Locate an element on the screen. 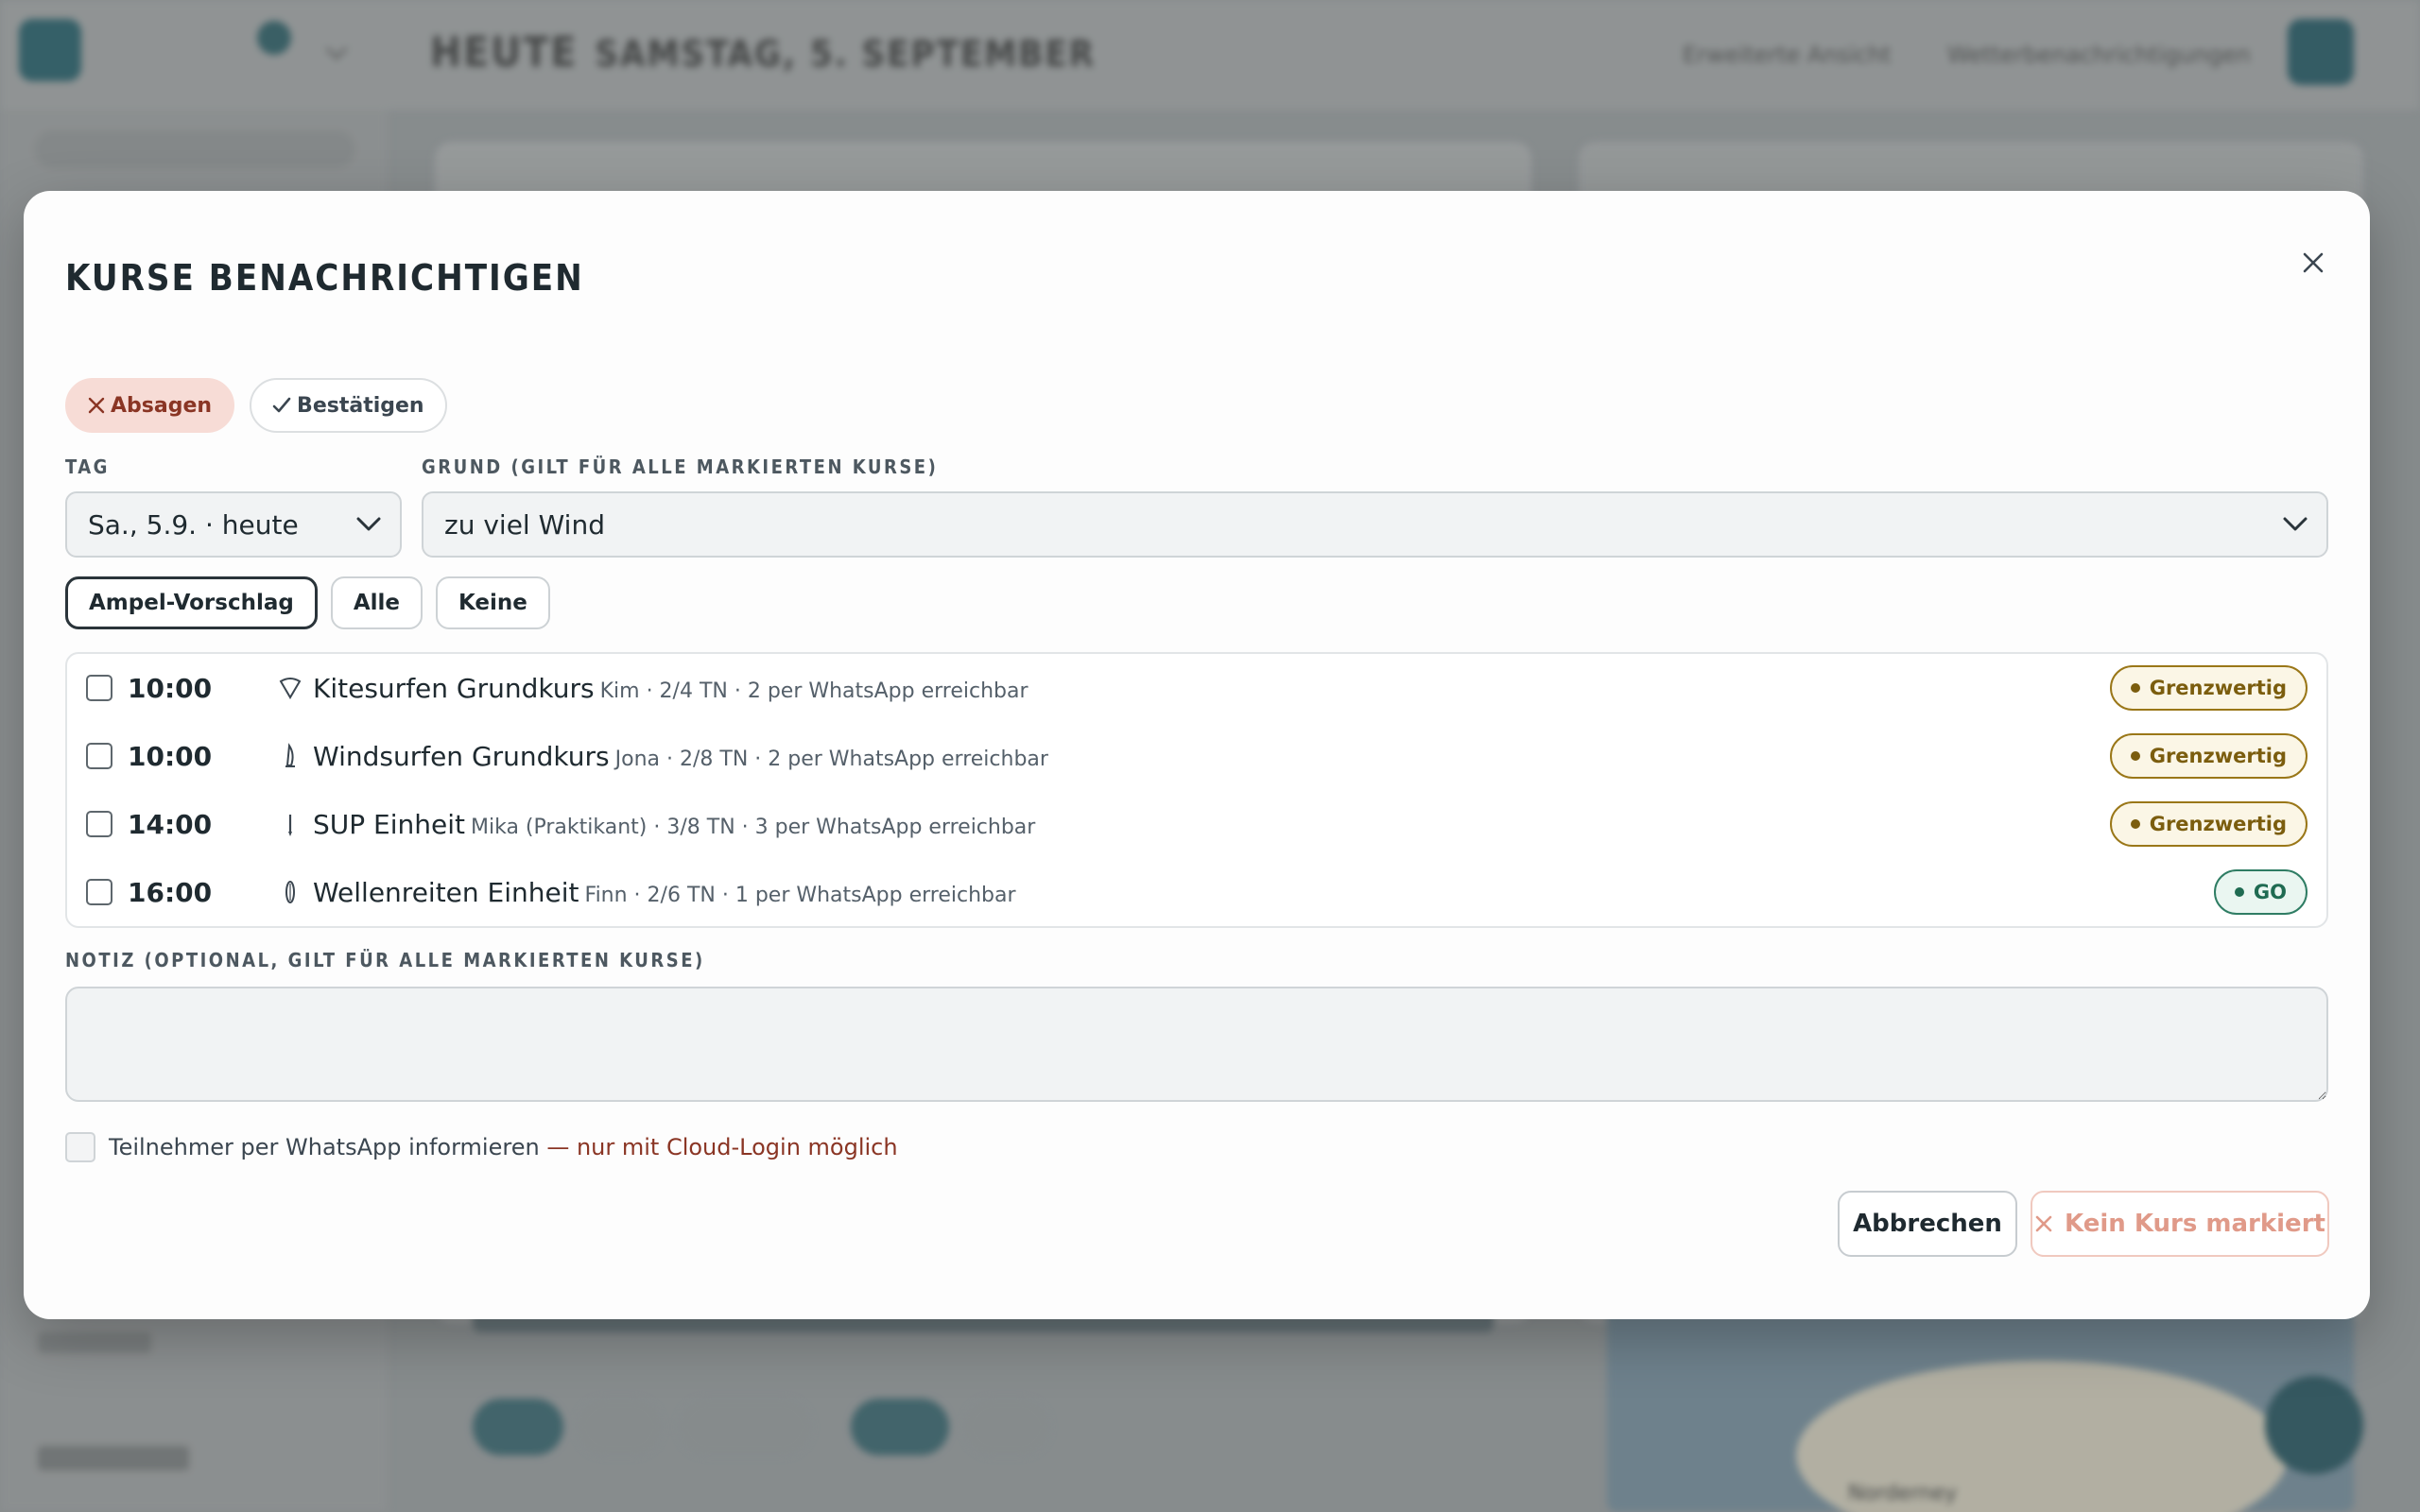 The height and width of the screenshot is (1512, 2420). mode-confirm-button: Bestätigen is located at coordinates (348, 405).